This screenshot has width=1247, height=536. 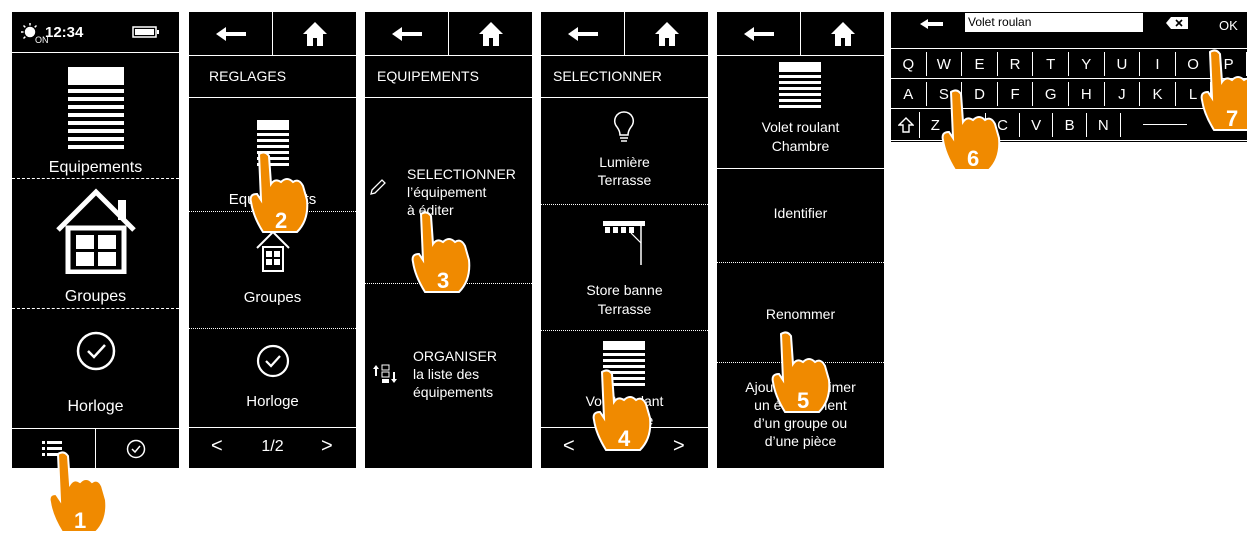 I want to click on step-number: 2, so click(x=281, y=220).